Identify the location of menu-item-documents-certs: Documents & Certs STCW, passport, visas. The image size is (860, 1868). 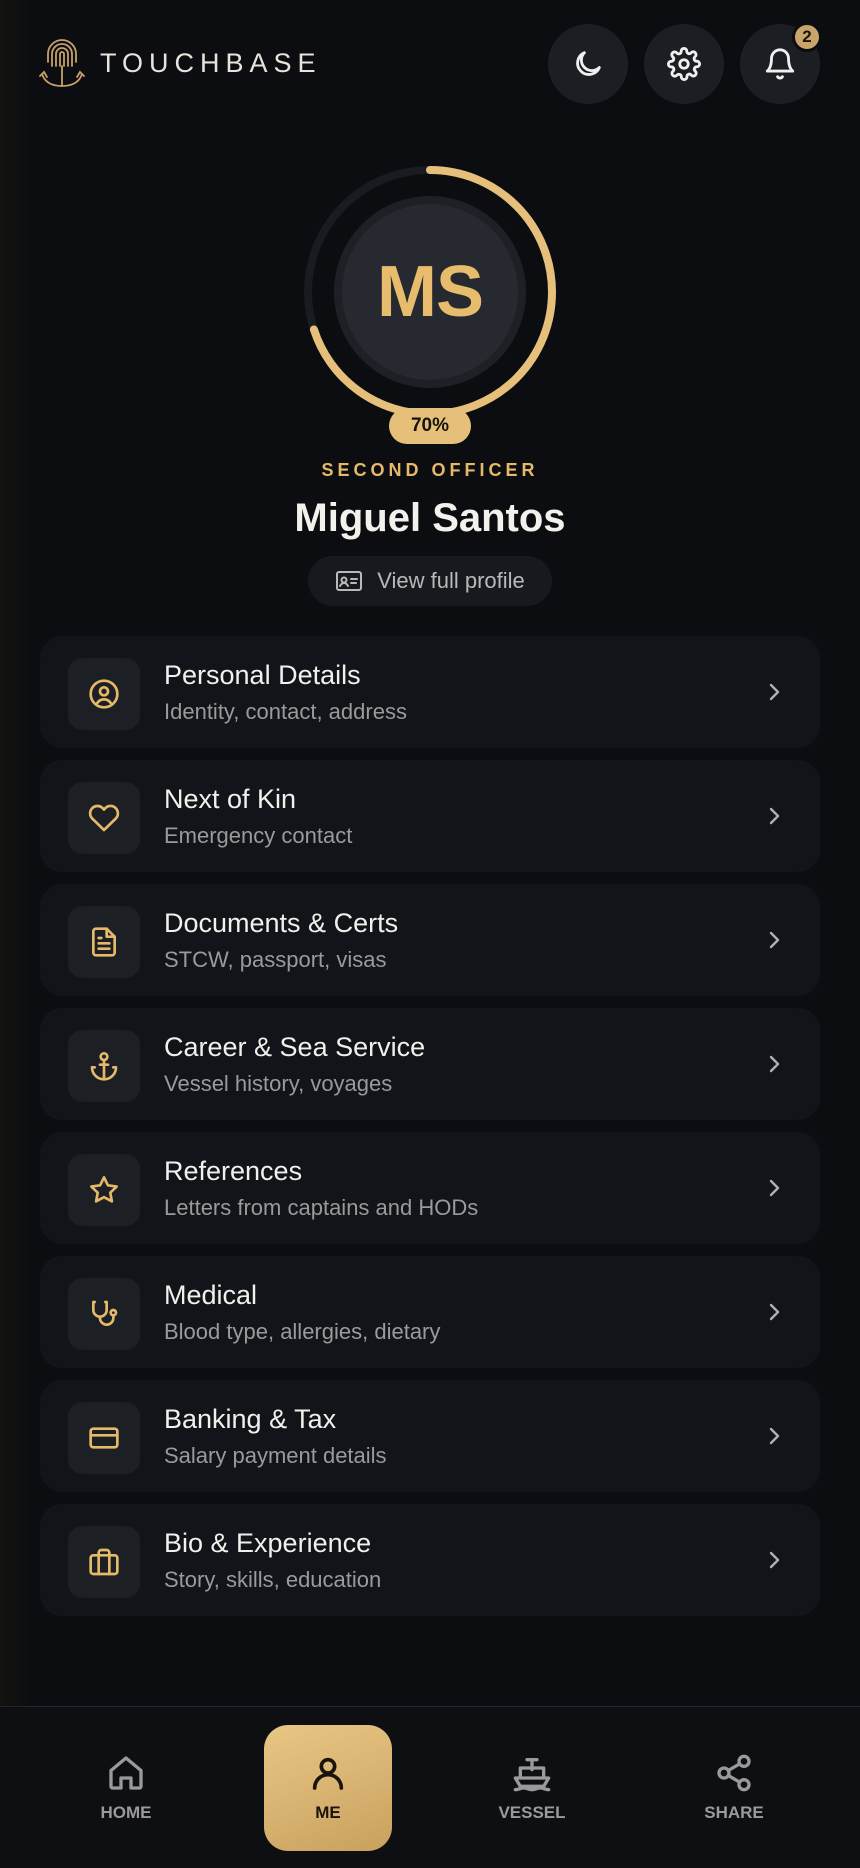
(430, 940).